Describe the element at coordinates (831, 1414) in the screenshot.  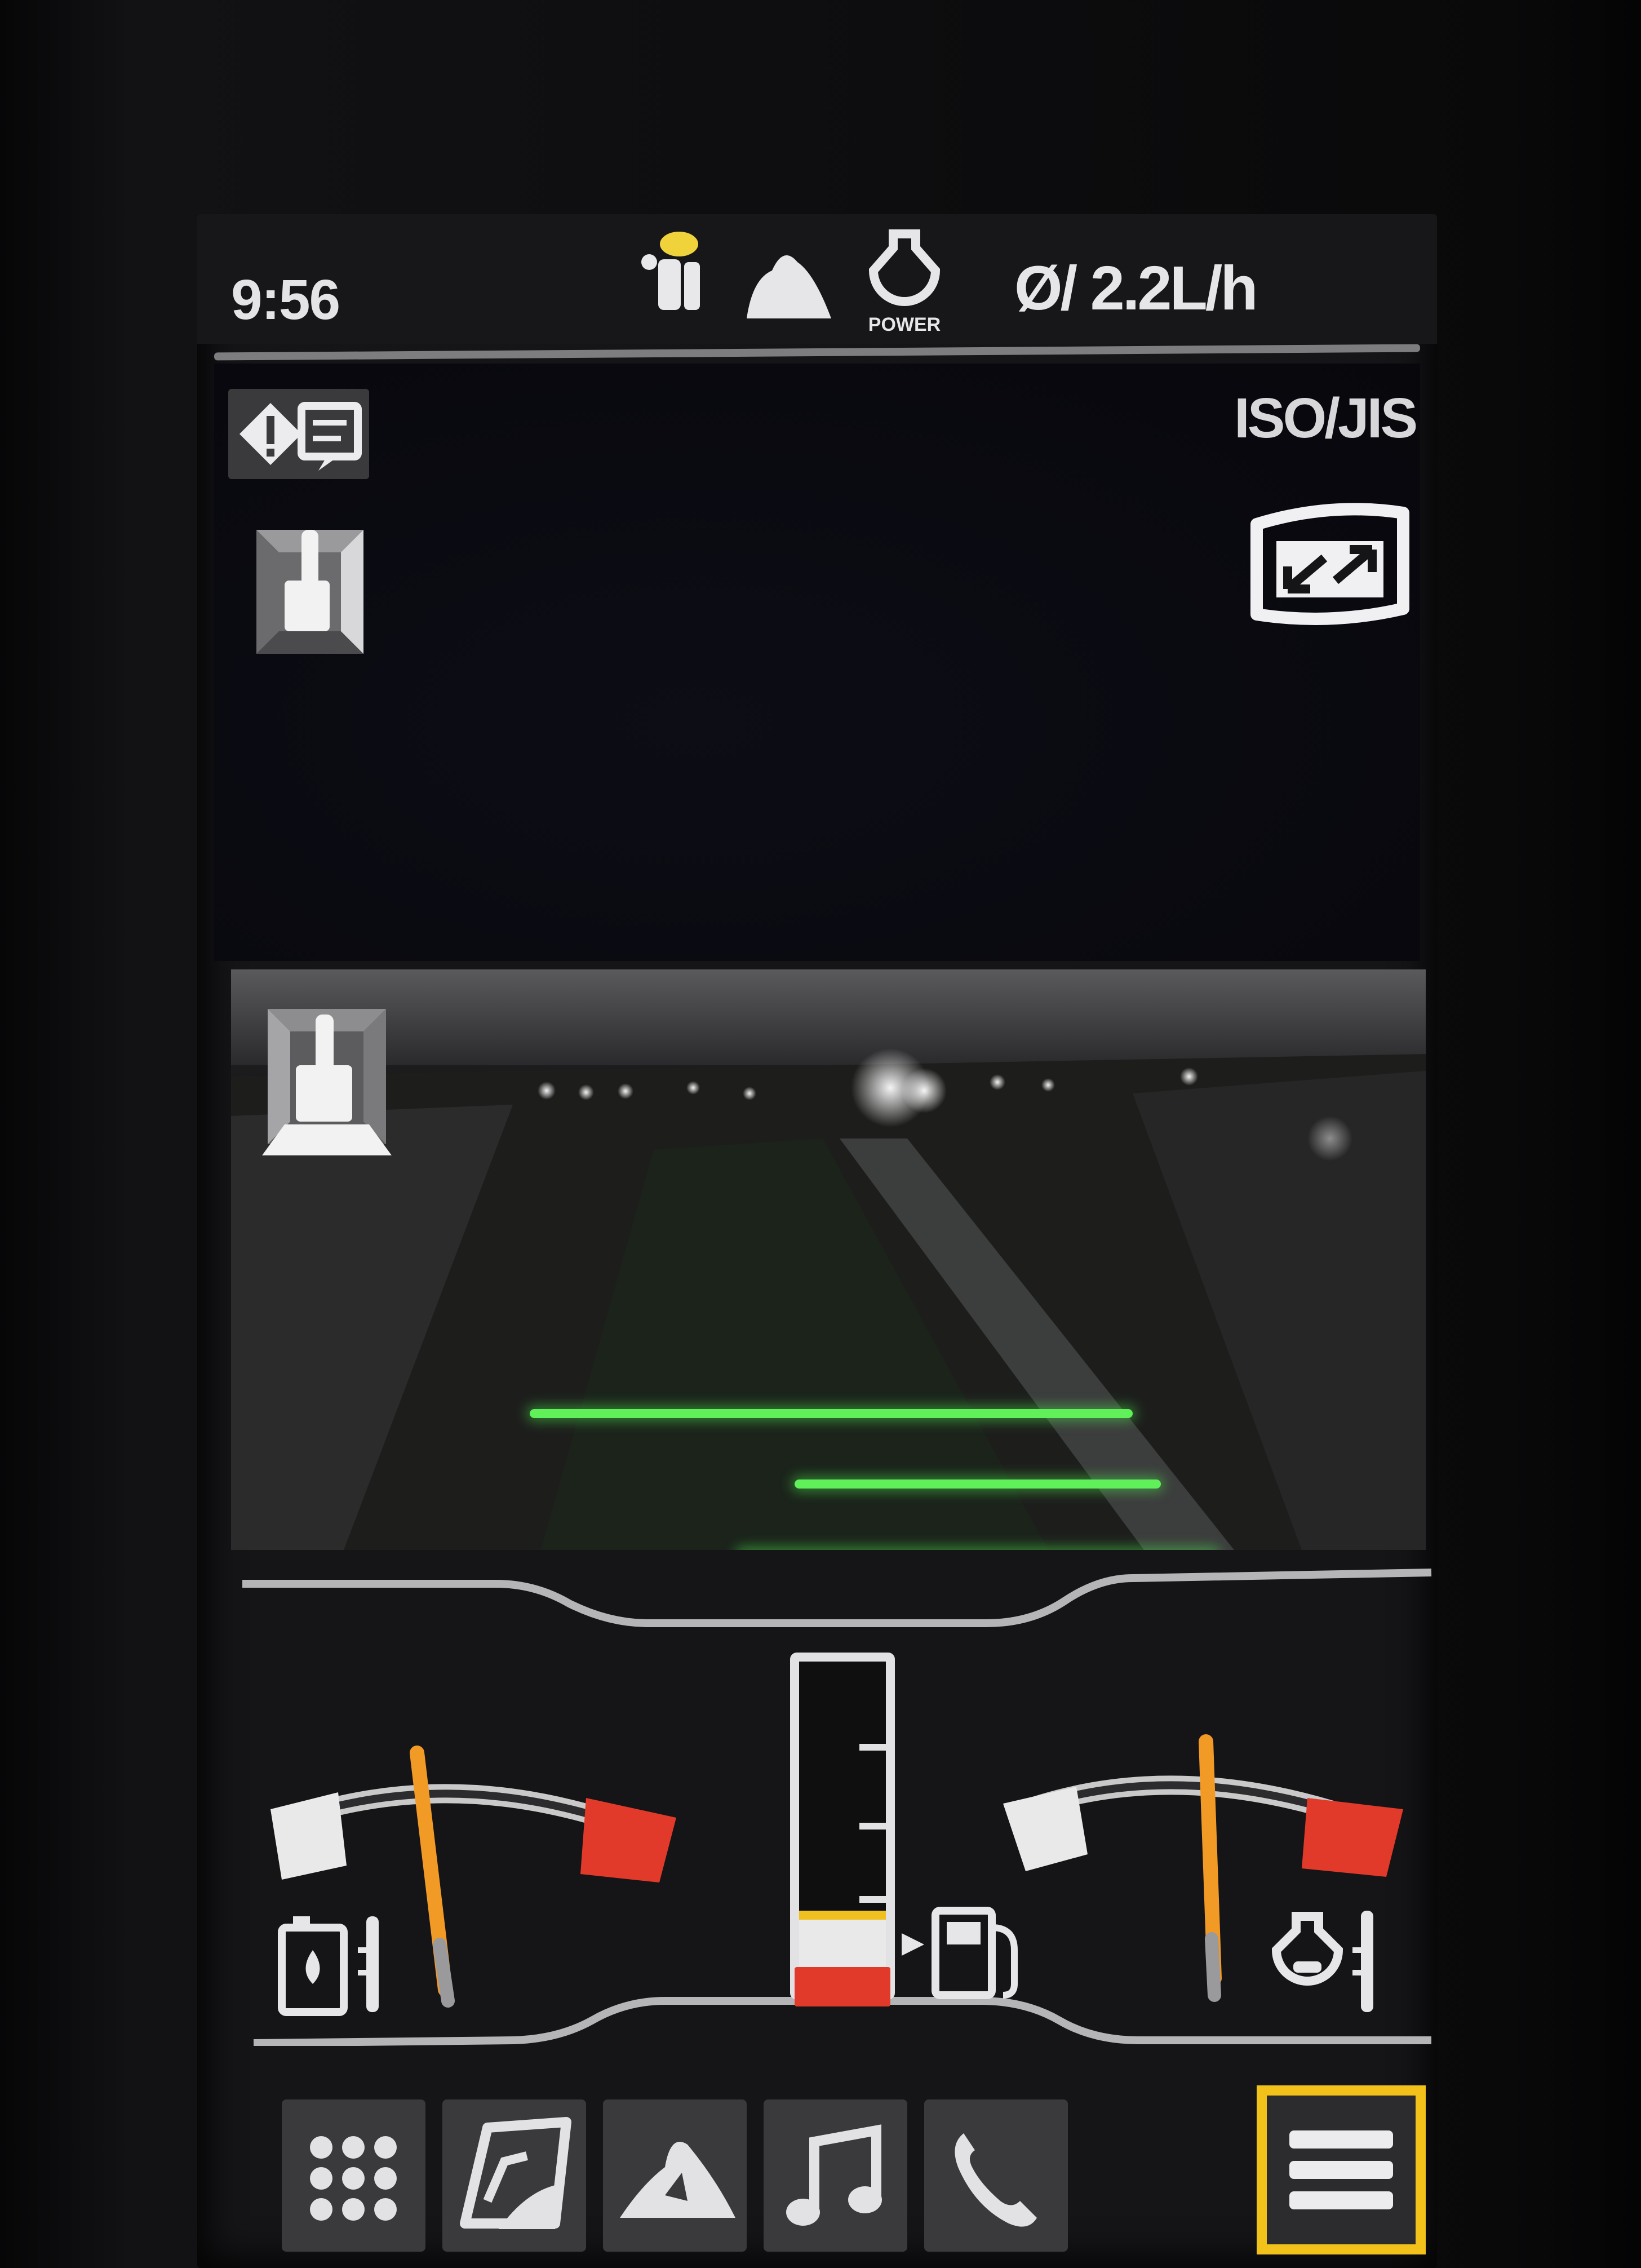
I see `guide-line-near` at that location.